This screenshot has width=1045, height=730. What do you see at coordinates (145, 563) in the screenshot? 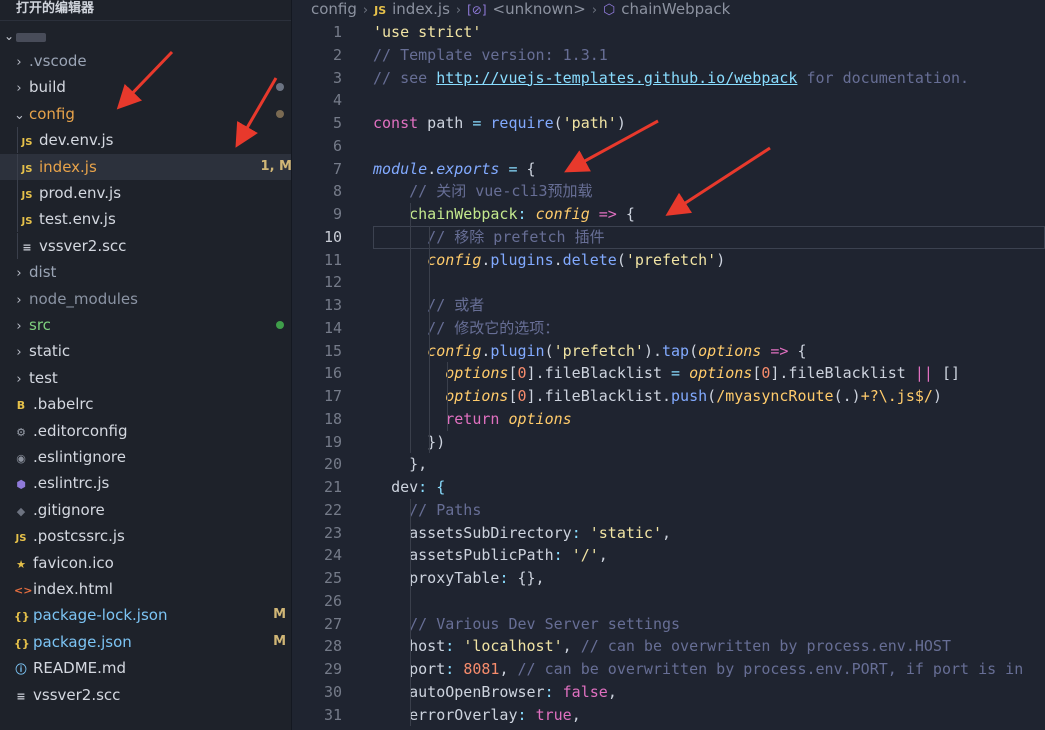
I see `tree-item: ★ favicon.ico` at bounding box center [145, 563].